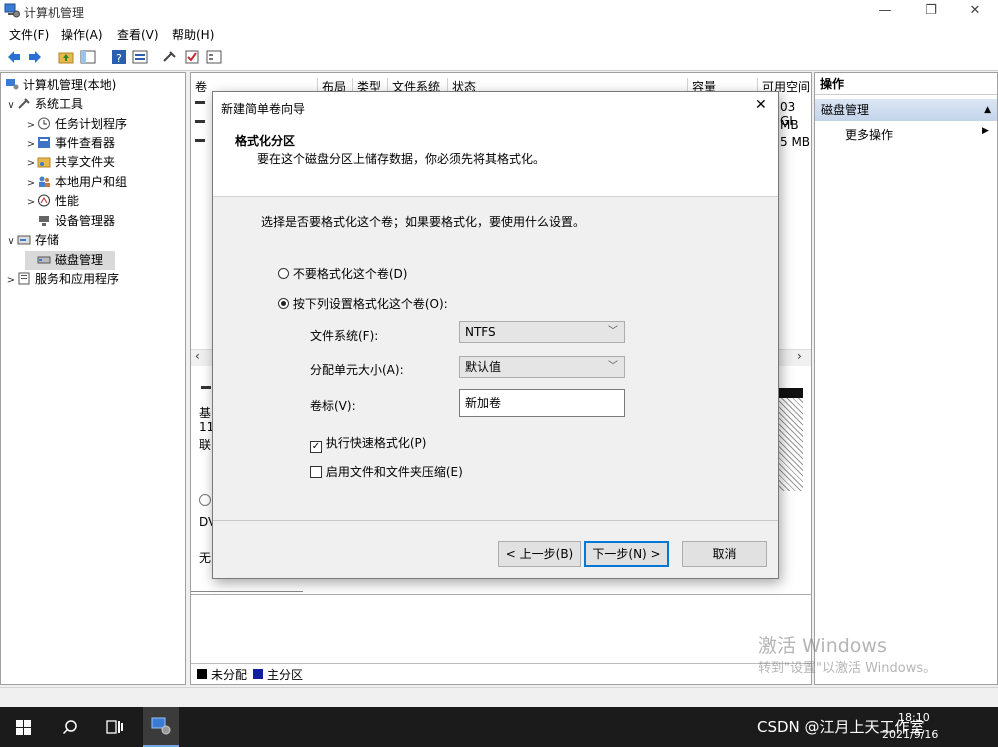  What do you see at coordinates (88, 57) in the screenshot?
I see `show-hide-tree-icon` at bounding box center [88, 57].